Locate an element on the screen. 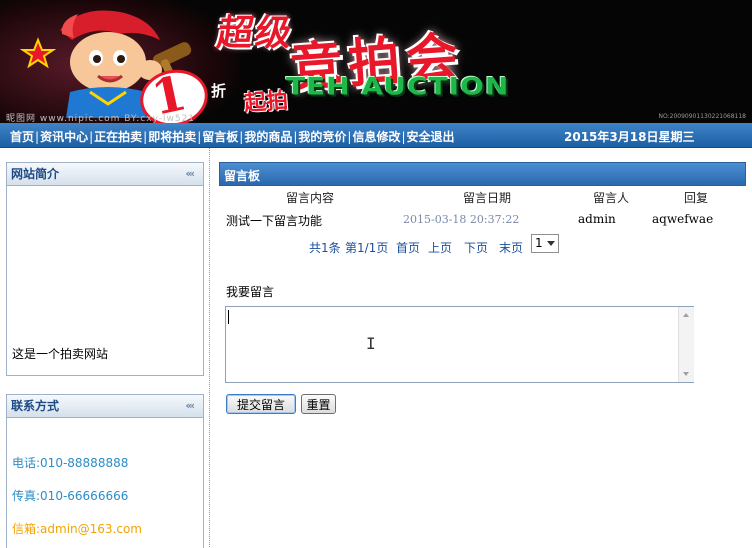 The width and height of the screenshot is (752, 548). column-header-author: 留言人 is located at coordinates (611, 198).